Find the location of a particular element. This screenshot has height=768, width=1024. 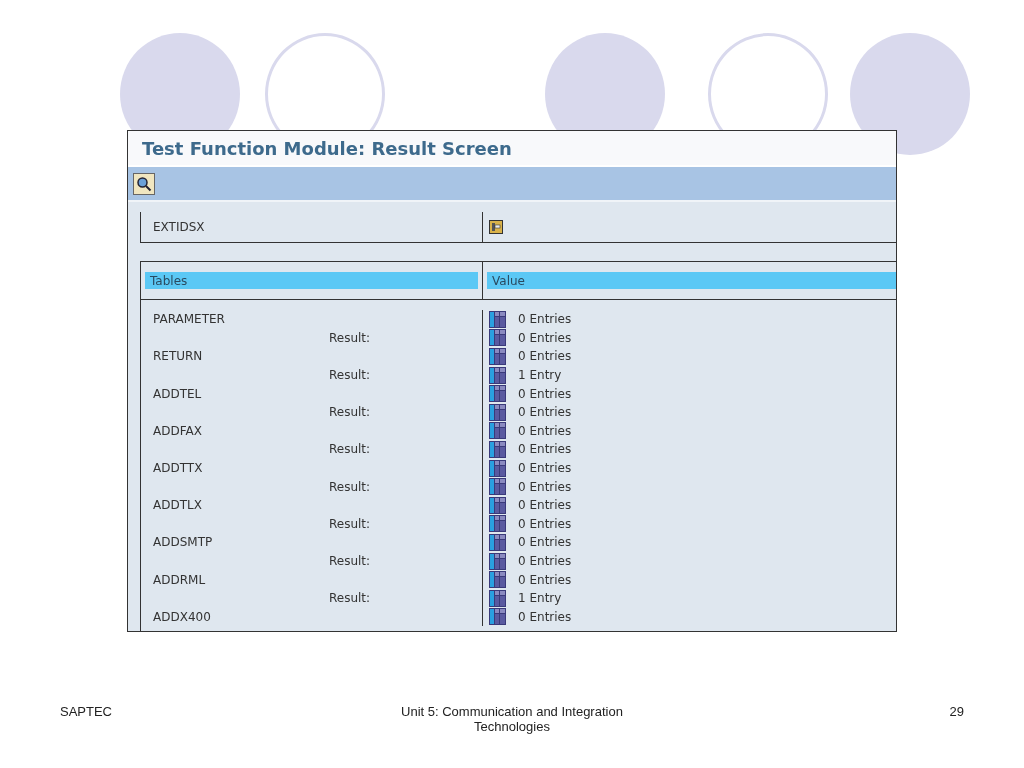

footer-title: Unit 5: Communication and Integration Technologies is located at coordinates (512, 719).